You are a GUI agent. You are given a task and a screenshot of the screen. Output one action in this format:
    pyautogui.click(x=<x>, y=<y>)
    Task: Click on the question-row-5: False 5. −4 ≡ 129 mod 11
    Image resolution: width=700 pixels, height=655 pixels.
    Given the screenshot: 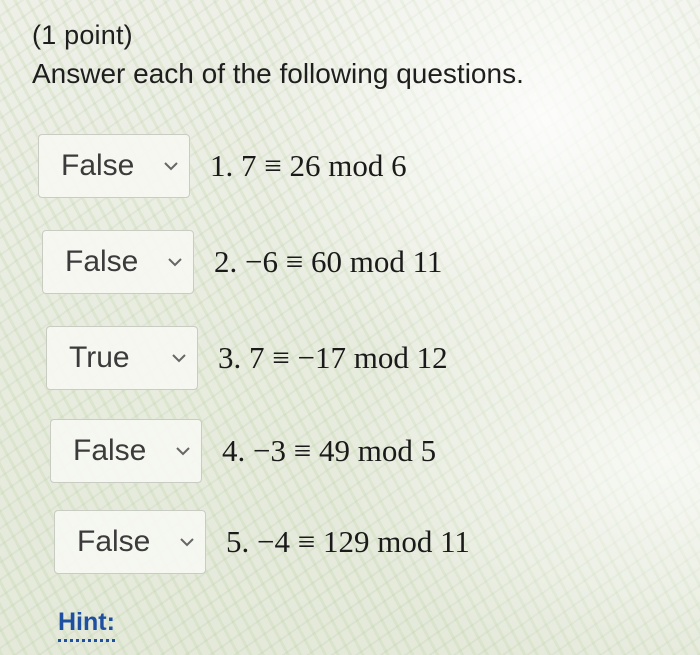 What is the action you would take?
    pyautogui.click(x=262, y=542)
    